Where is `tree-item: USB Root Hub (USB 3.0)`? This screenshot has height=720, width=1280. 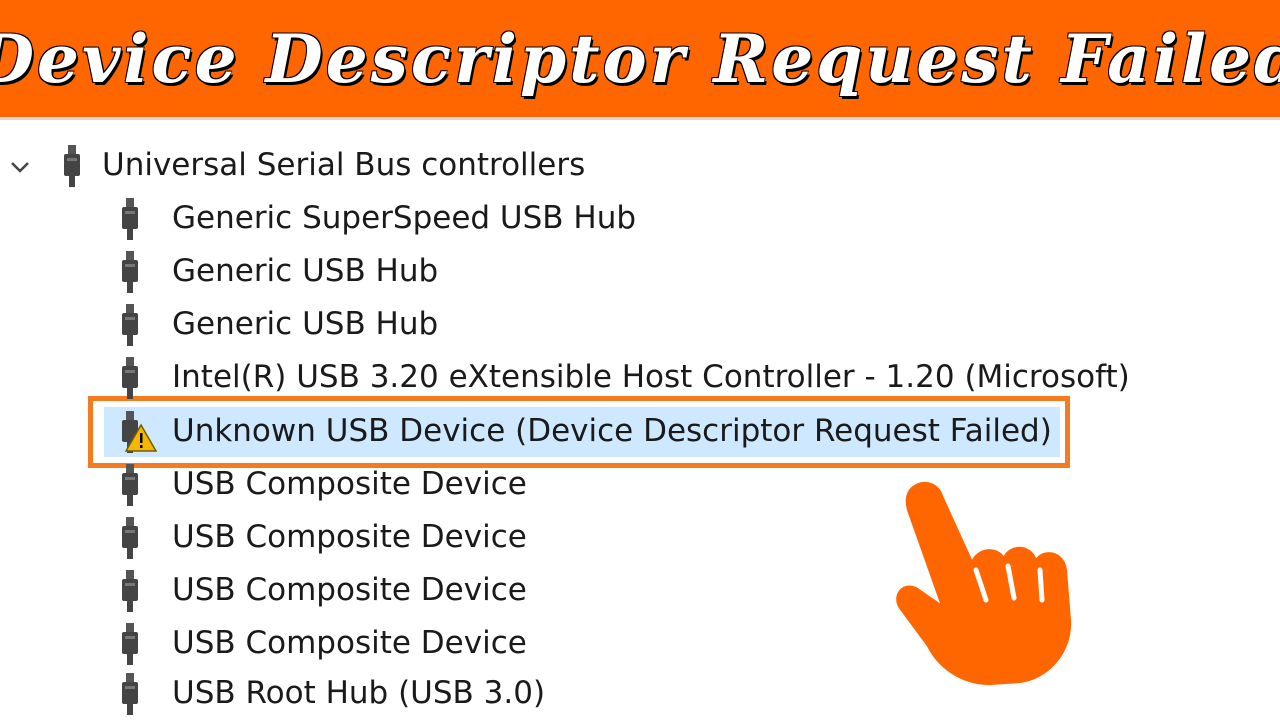
tree-item: USB Root Hub (USB 3.0) is located at coordinates (330, 693).